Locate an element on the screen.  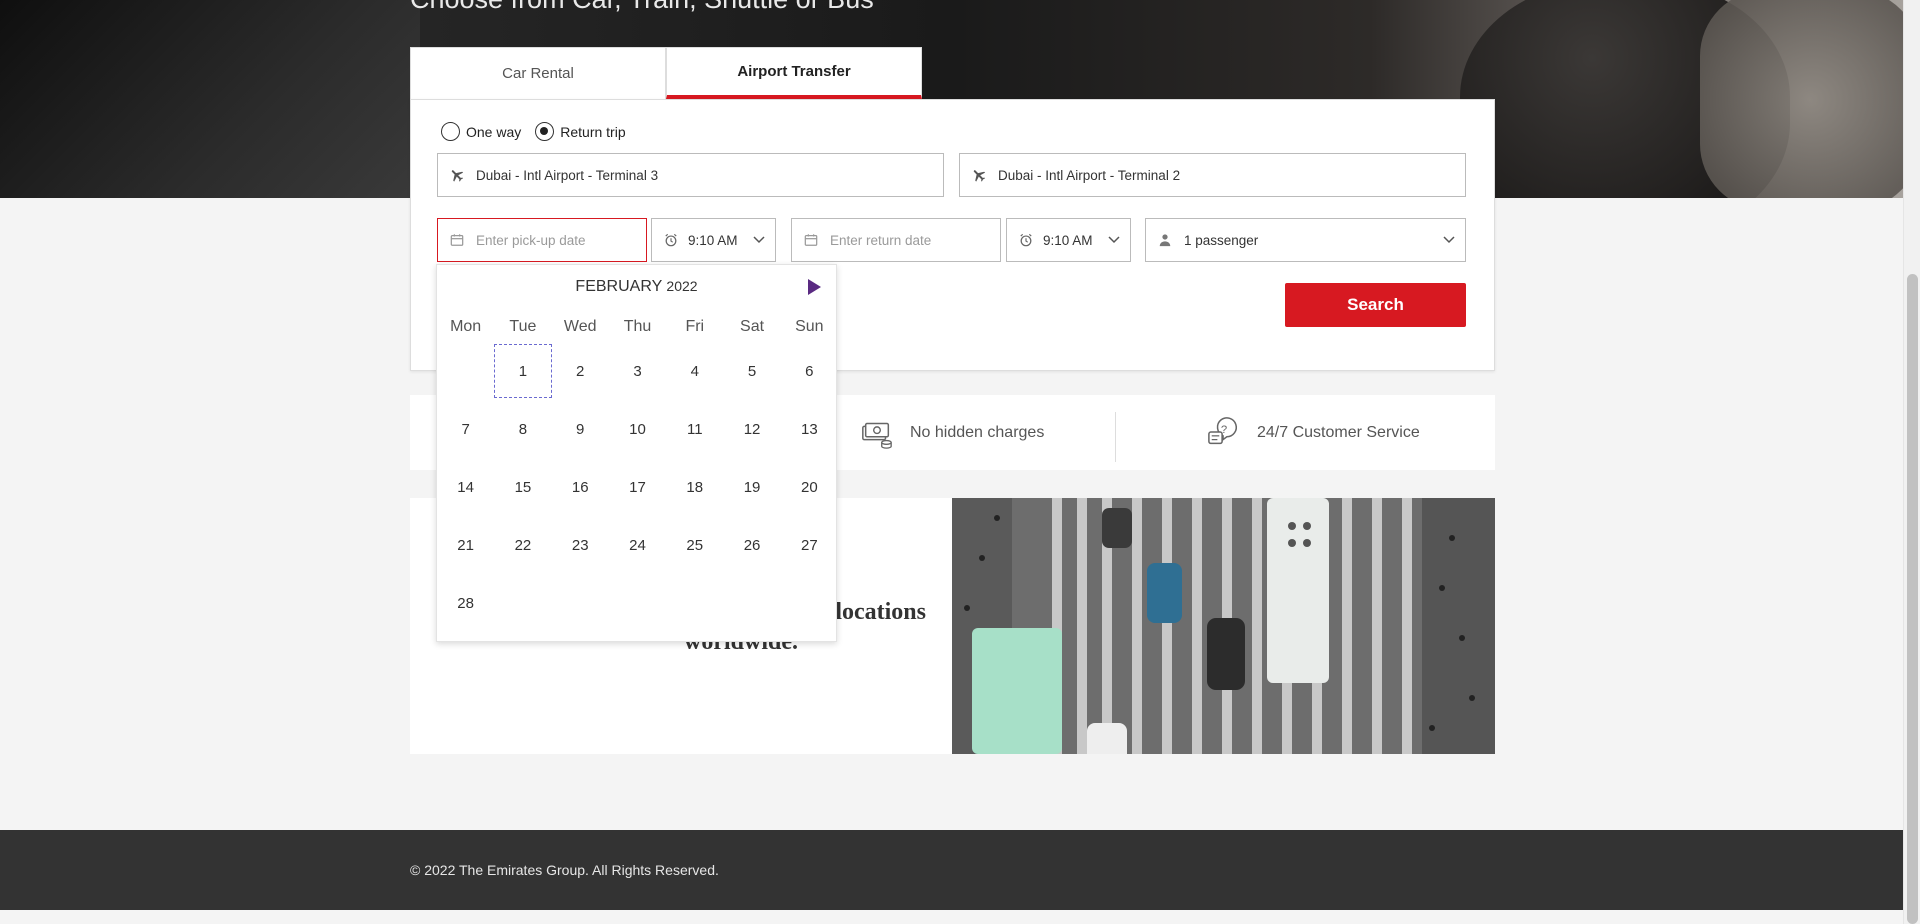
passengers-select: 1 passenger is located at coordinates (1305, 240).